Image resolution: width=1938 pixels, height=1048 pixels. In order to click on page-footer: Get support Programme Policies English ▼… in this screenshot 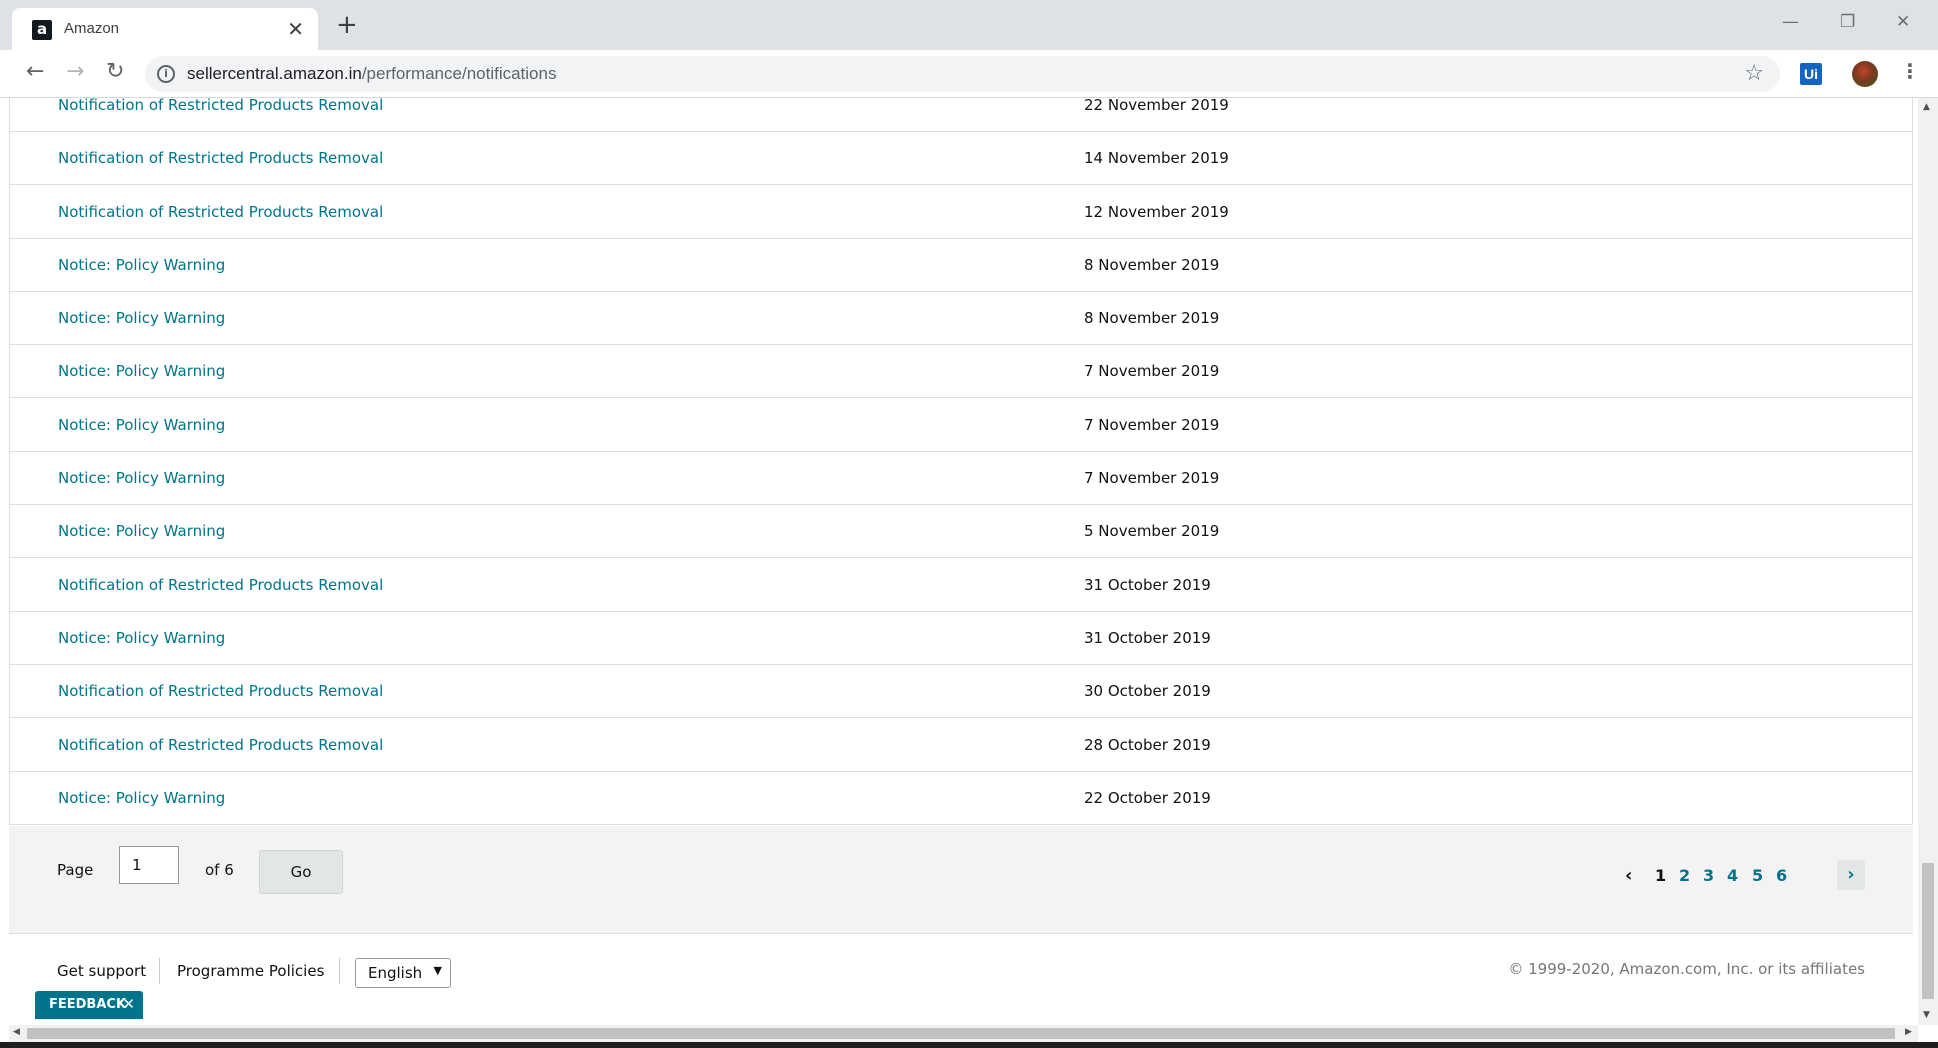, I will do `click(961, 979)`.